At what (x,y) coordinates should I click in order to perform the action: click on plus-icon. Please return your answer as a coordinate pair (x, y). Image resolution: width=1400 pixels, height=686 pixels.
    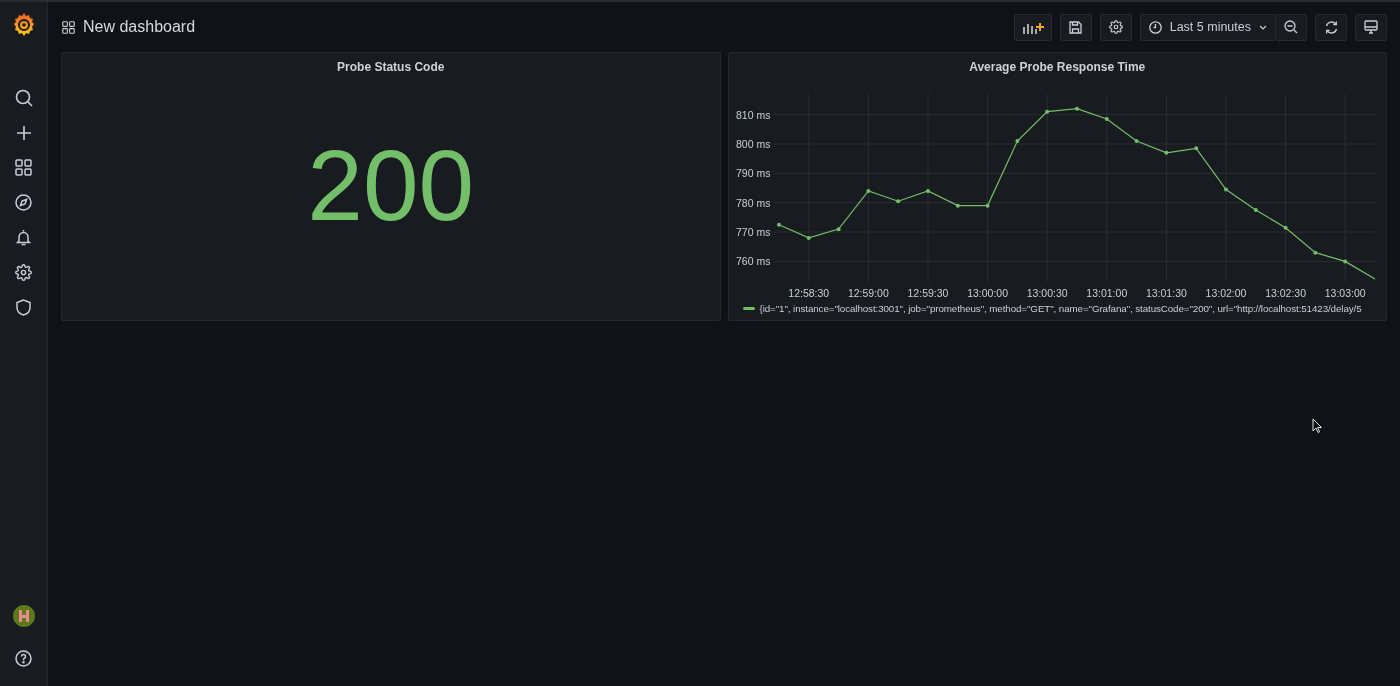
    Looking at the image, I should click on (23, 132).